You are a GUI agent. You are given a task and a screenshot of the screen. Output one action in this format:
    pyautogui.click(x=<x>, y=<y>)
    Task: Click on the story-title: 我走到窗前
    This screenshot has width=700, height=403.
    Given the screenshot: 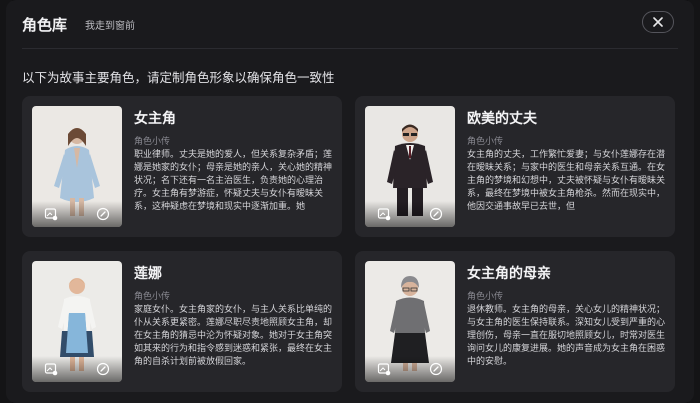 What is the action you would take?
    pyautogui.click(x=110, y=26)
    